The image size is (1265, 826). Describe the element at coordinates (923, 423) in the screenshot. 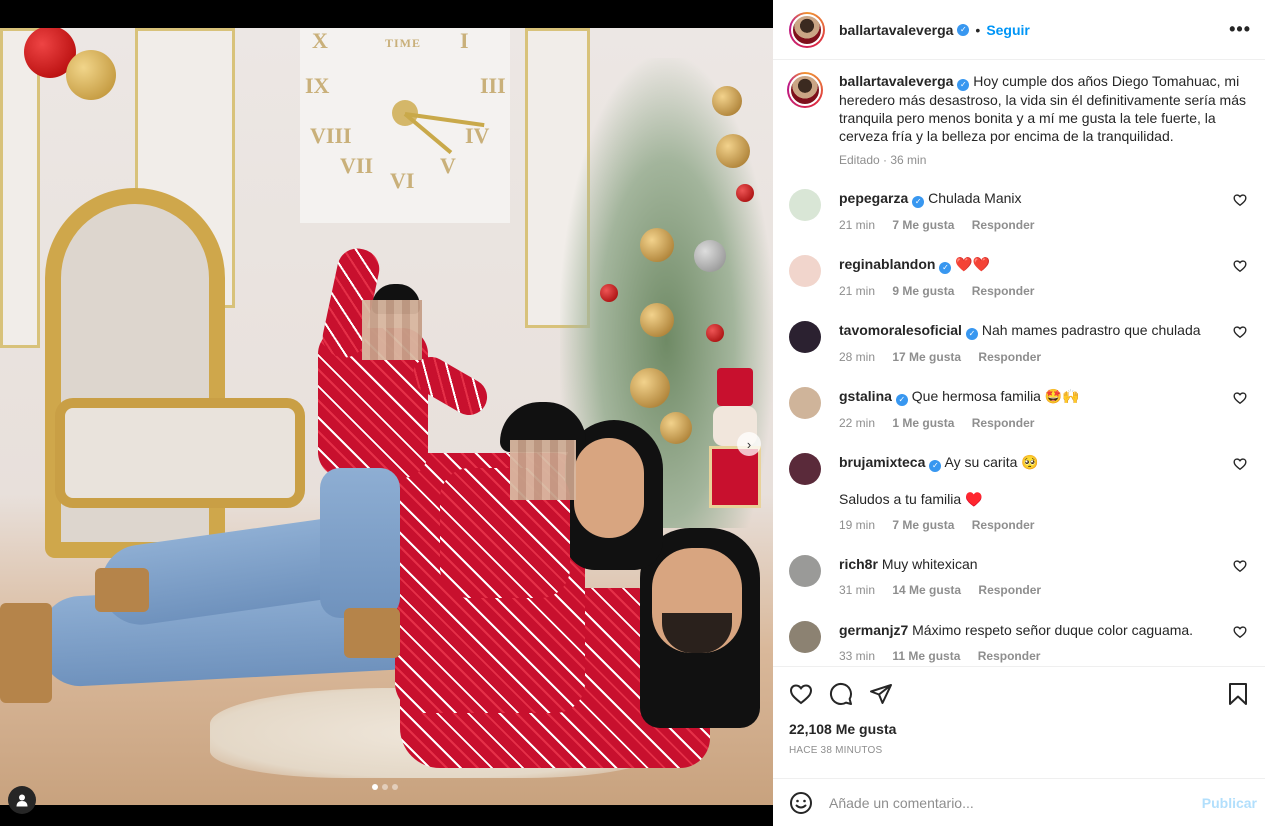

I see `comment-likes: 1 Me gusta` at that location.